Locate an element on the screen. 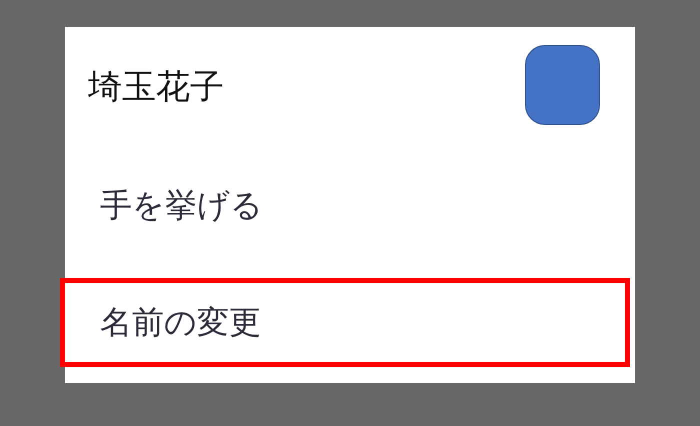 The image size is (700, 426). avatar-icon is located at coordinates (562, 85).